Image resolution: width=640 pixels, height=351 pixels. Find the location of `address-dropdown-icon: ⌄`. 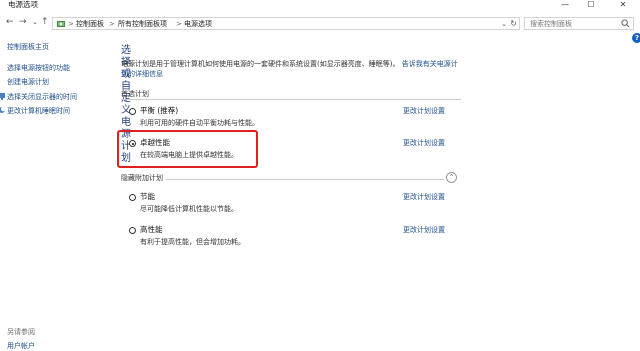

address-dropdown-icon: ⌄ is located at coordinates (504, 24).